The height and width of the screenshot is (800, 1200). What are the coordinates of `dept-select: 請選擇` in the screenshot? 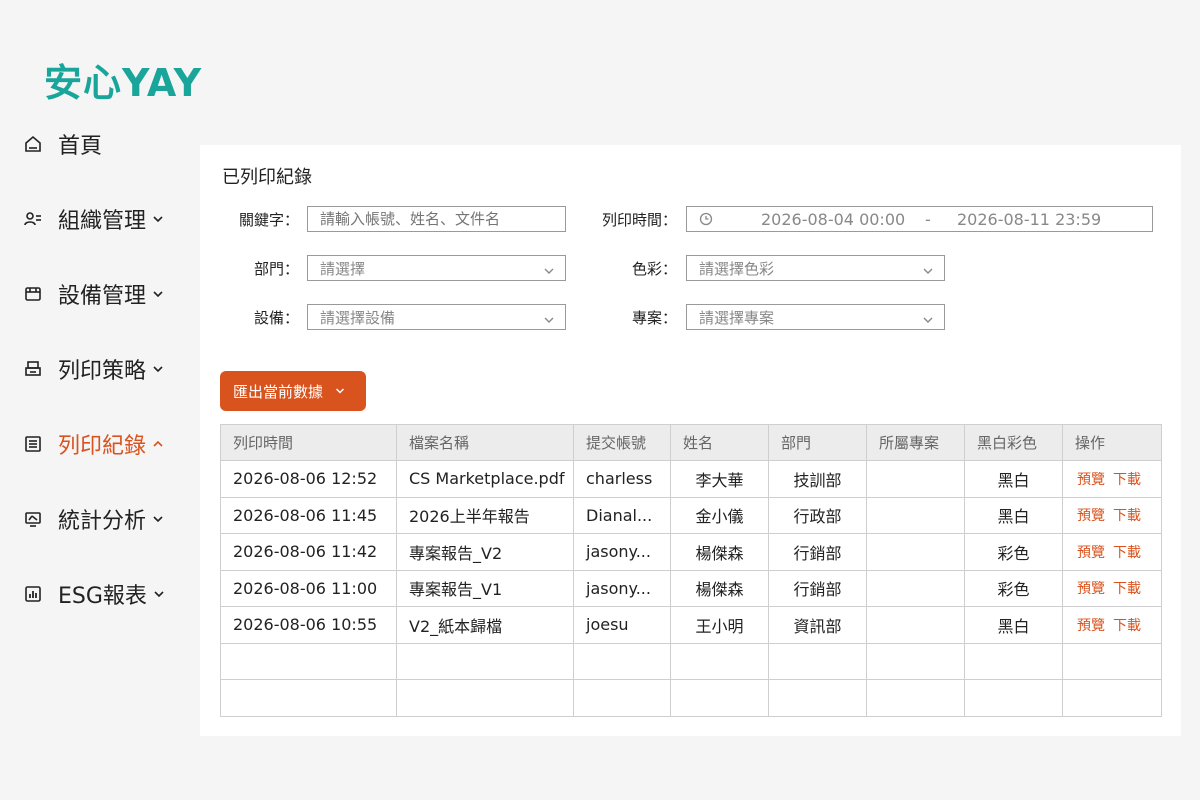 It's located at (436, 268).